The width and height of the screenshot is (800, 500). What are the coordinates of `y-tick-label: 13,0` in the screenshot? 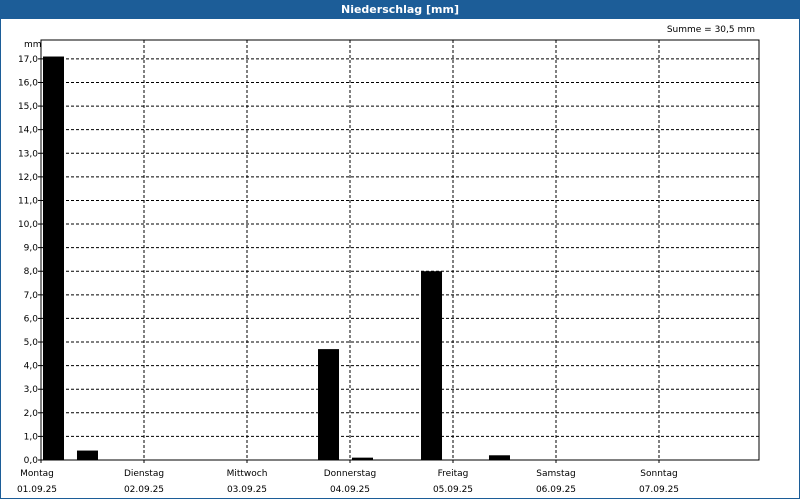 It's located at (28, 154).